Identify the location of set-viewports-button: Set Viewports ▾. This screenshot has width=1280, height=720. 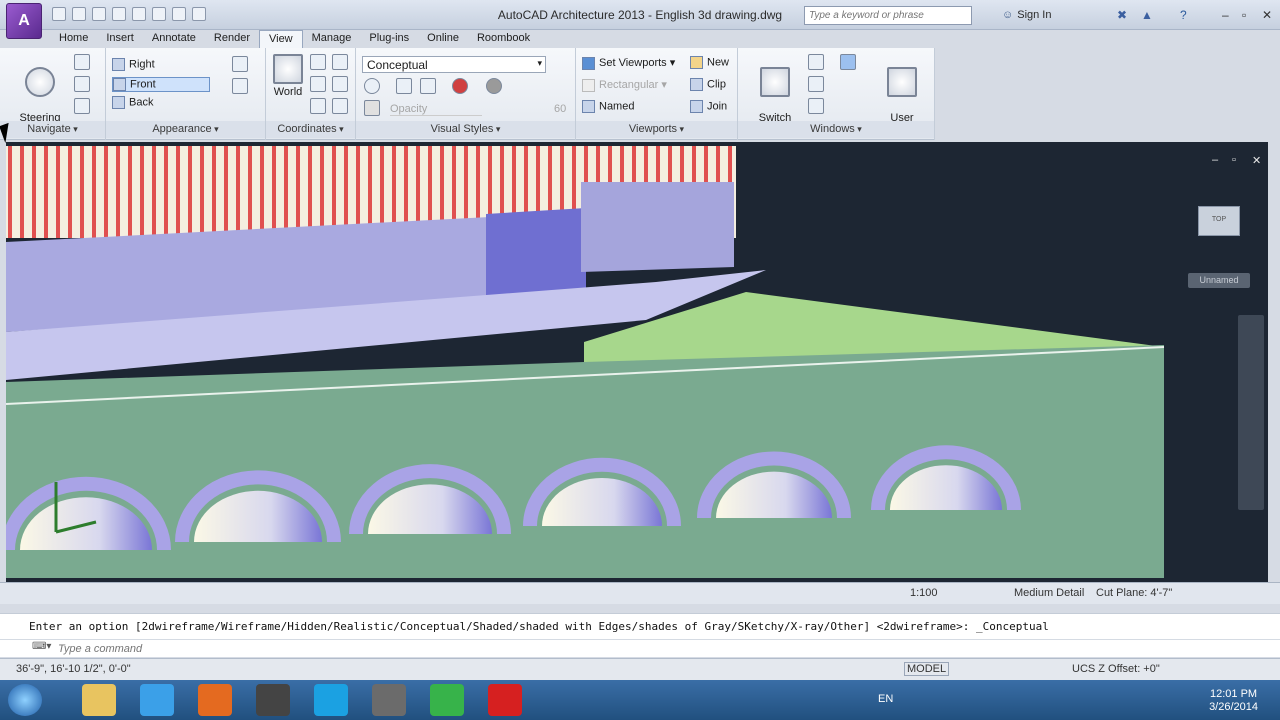
(628, 63).